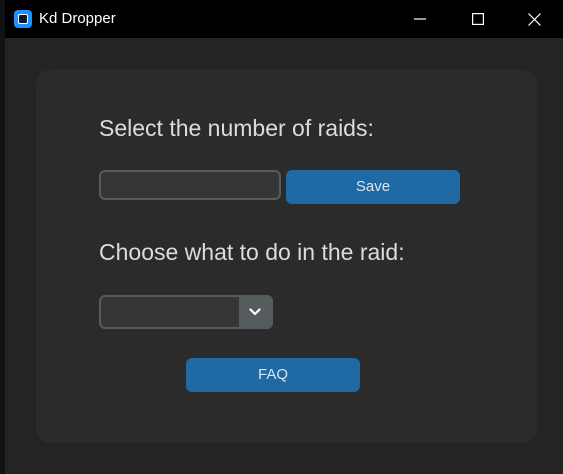 The height and width of the screenshot is (474, 563). What do you see at coordinates (373, 187) in the screenshot?
I see `save-button: Save` at bounding box center [373, 187].